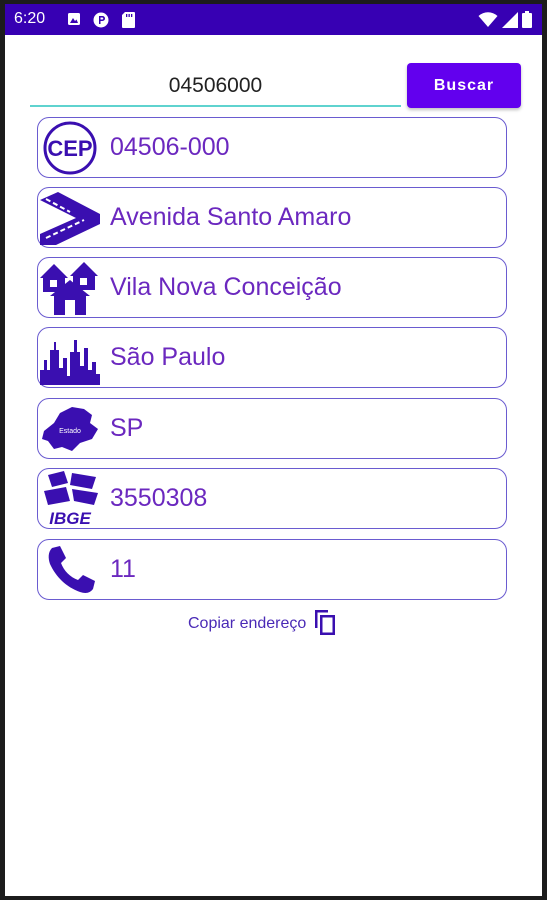 This screenshot has height=900, width=547. What do you see at coordinates (273, 19) in the screenshot?
I see `status-bar: 6:20` at bounding box center [273, 19].